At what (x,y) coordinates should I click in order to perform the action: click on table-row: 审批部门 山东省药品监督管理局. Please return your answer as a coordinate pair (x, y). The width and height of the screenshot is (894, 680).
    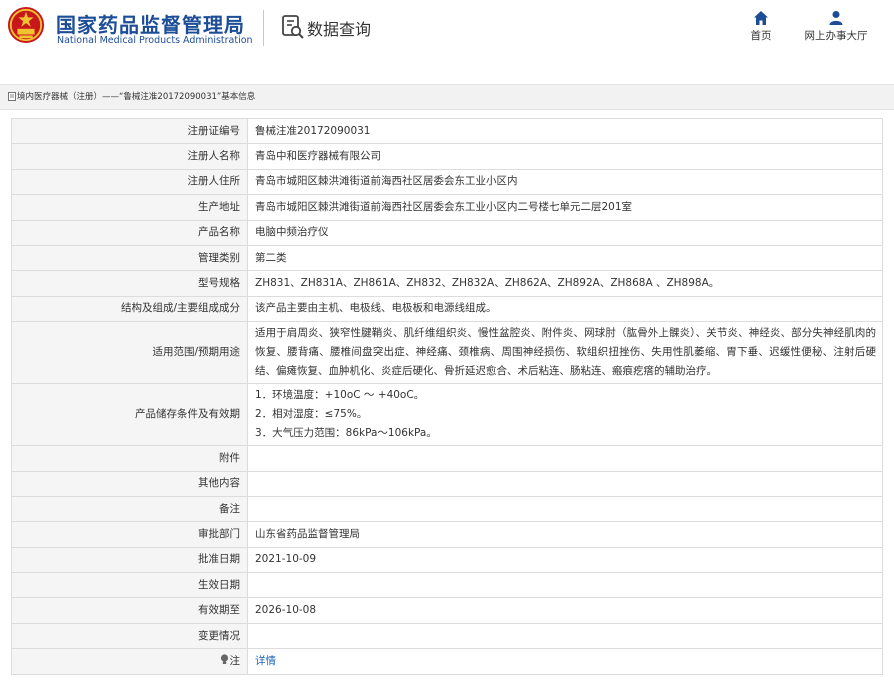
    Looking at the image, I should click on (447, 534).